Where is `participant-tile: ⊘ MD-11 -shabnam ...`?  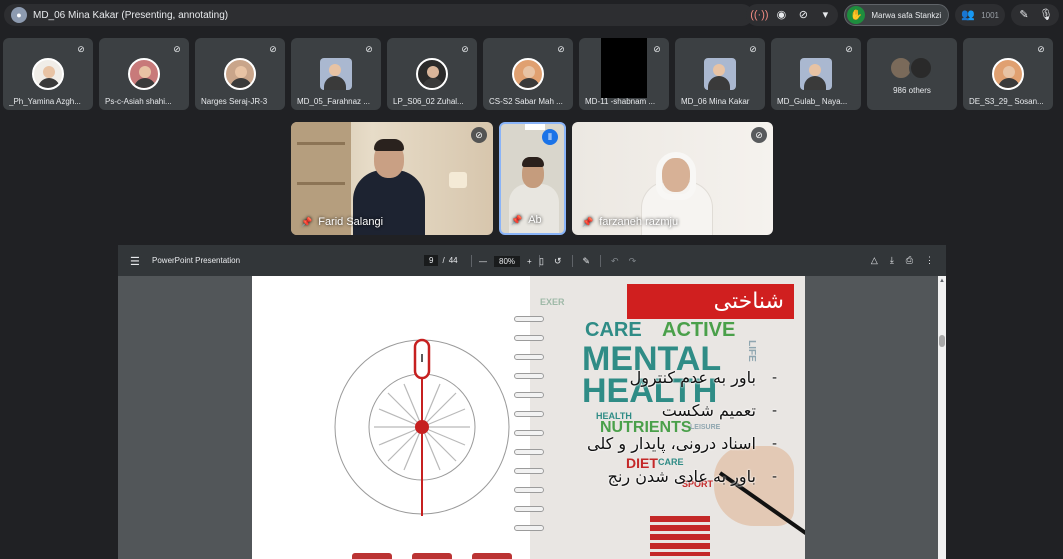 participant-tile: ⊘ MD-11 -shabnam ... is located at coordinates (624, 74).